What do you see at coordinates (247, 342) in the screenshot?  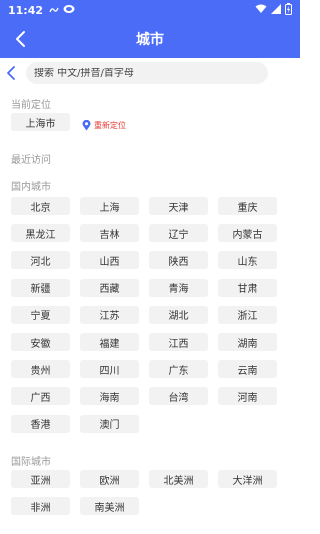 I see `city-chip: 湖南` at bounding box center [247, 342].